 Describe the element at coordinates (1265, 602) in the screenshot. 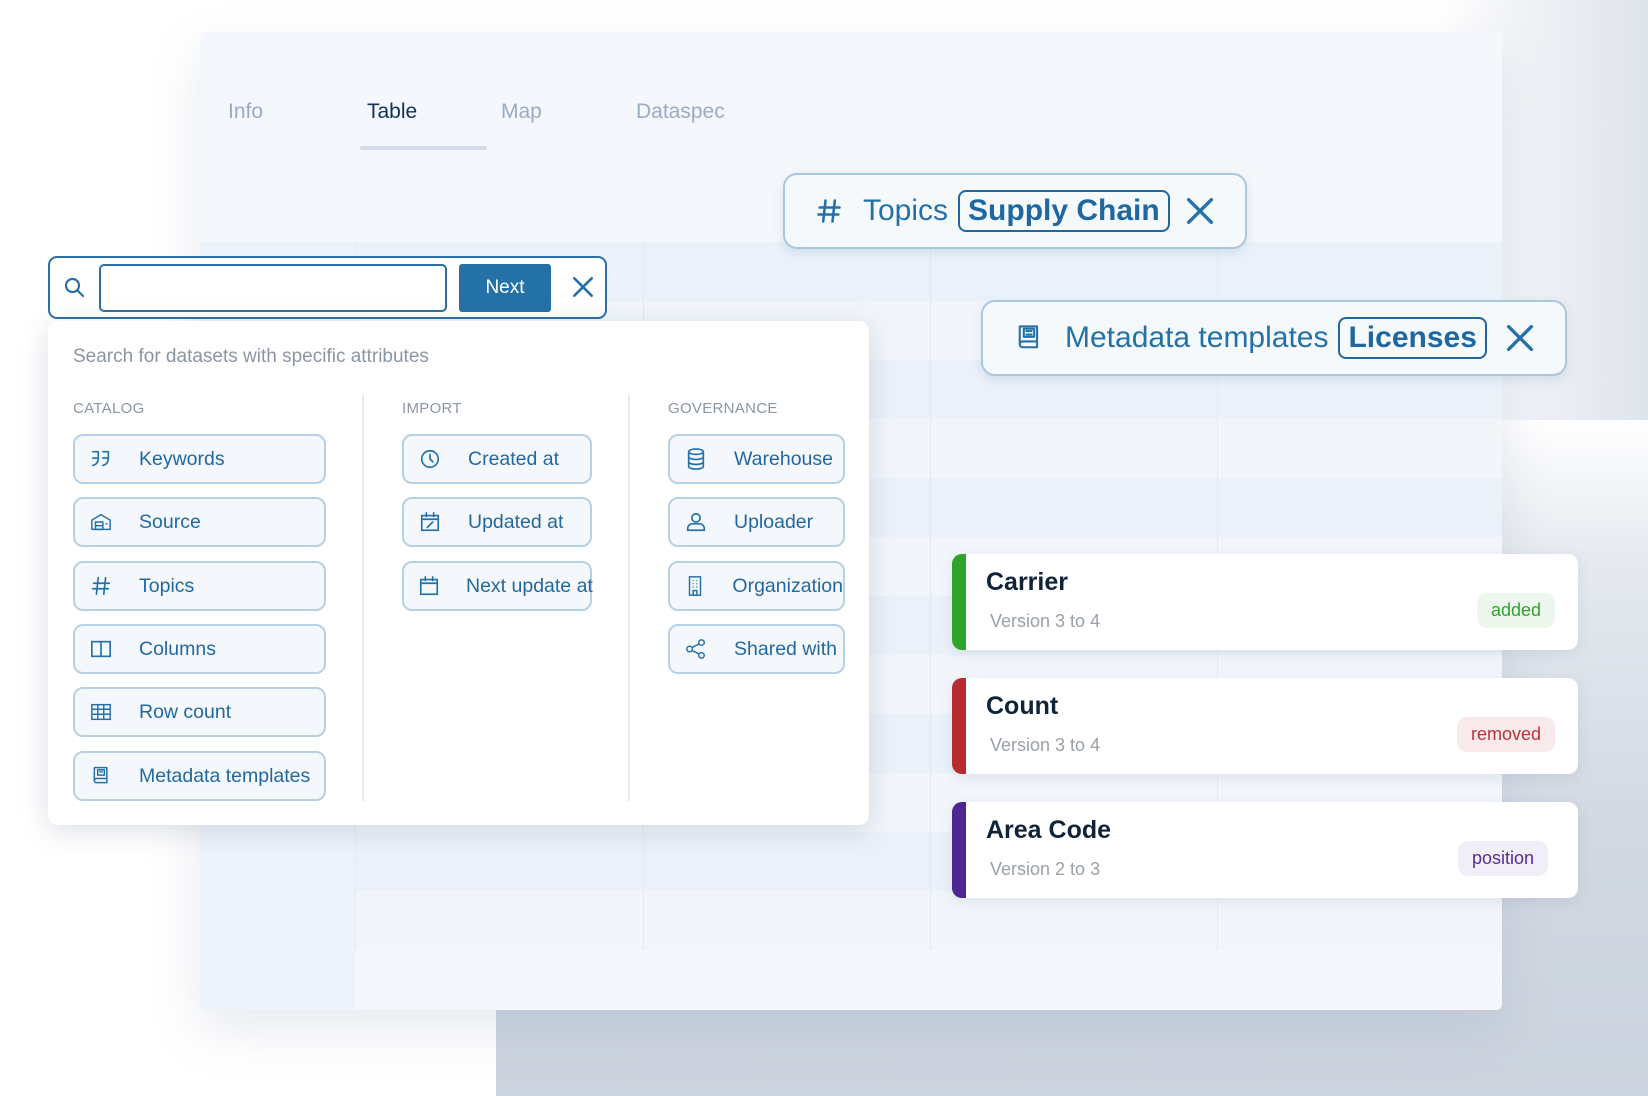

I see `change-card-carrier: Carrier Version 3 to 4 added` at that location.